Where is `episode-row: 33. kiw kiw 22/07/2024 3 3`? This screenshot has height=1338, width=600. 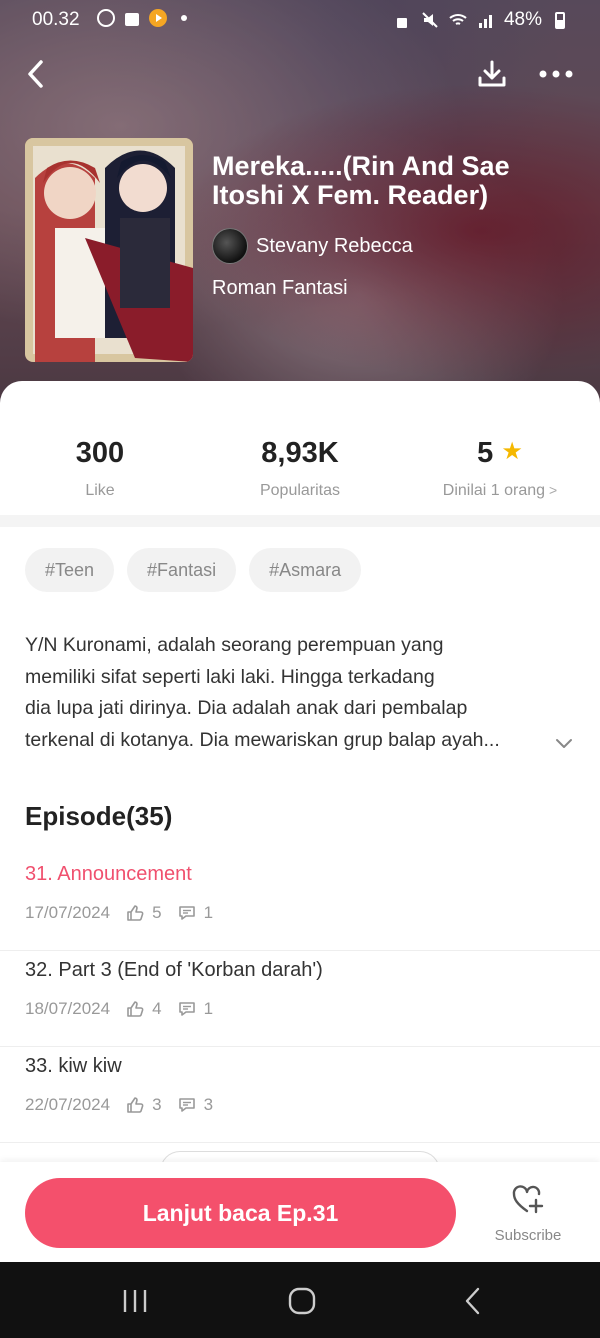 episode-row: 33. kiw kiw 22/07/2024 3 3 is located at coordinates (300, 1095).